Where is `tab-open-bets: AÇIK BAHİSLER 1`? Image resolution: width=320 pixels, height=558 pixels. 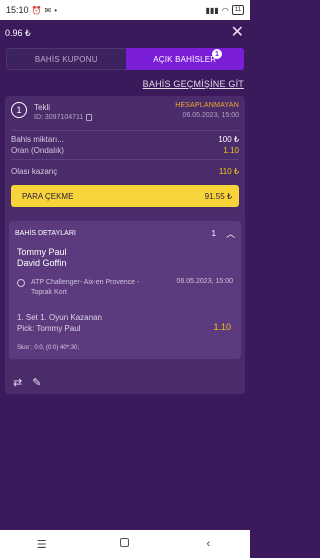
tab-open-bets: AÇIK BAHİSLER 1 is located at coordinates (184, 59).